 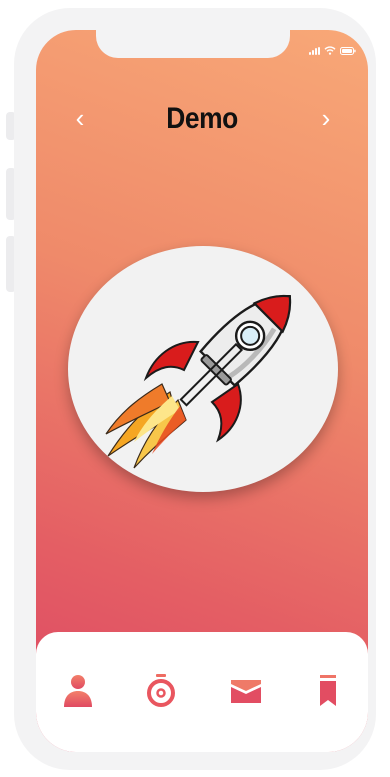 I want to click on rocket-fin-right, so click(x=226, y=412).